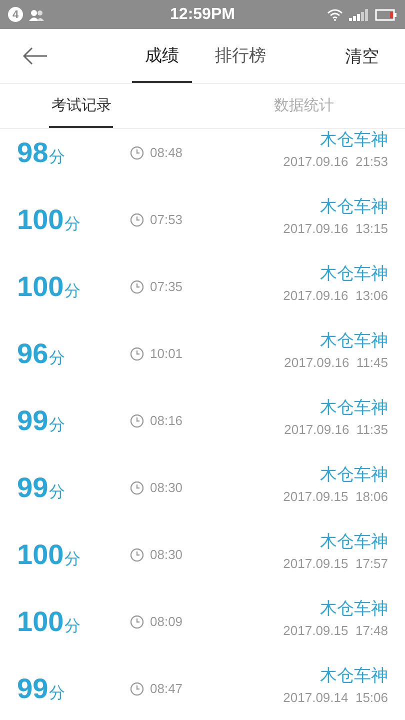 Image resolution: width=405 pixels, height=720 pixels. Describe the element at coordinates (336, 362) in the screenshot. I see `exam-date: 2017.09.16 11:45` at that location.